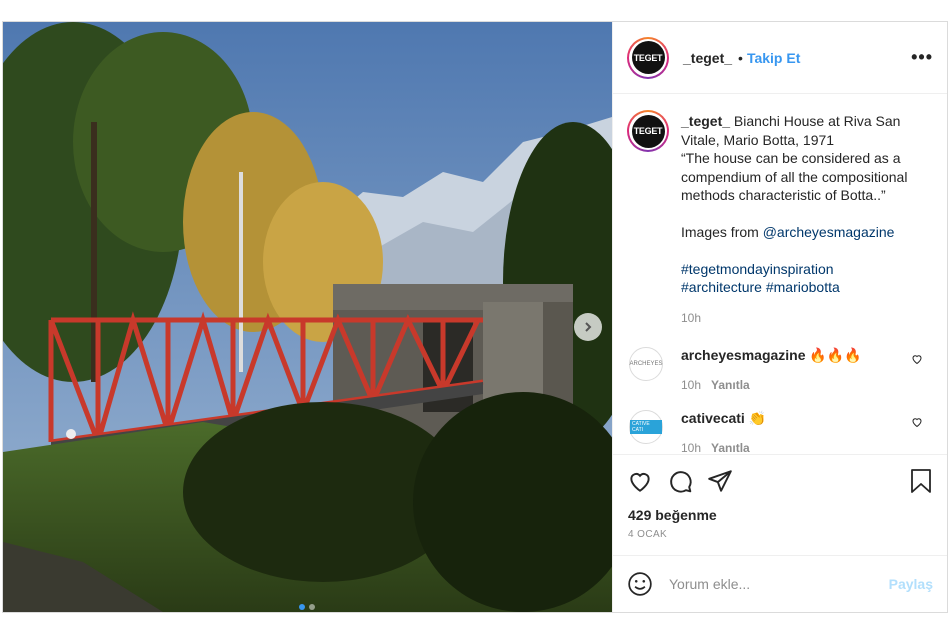 This screenshot has height=634, width=950. What do you see at coordinates (780, 432) in the screenshot?
I see `comment-item: CATIVE CATI cativecati 👏 10h Yanıtla` at bounding box center [780, 432].